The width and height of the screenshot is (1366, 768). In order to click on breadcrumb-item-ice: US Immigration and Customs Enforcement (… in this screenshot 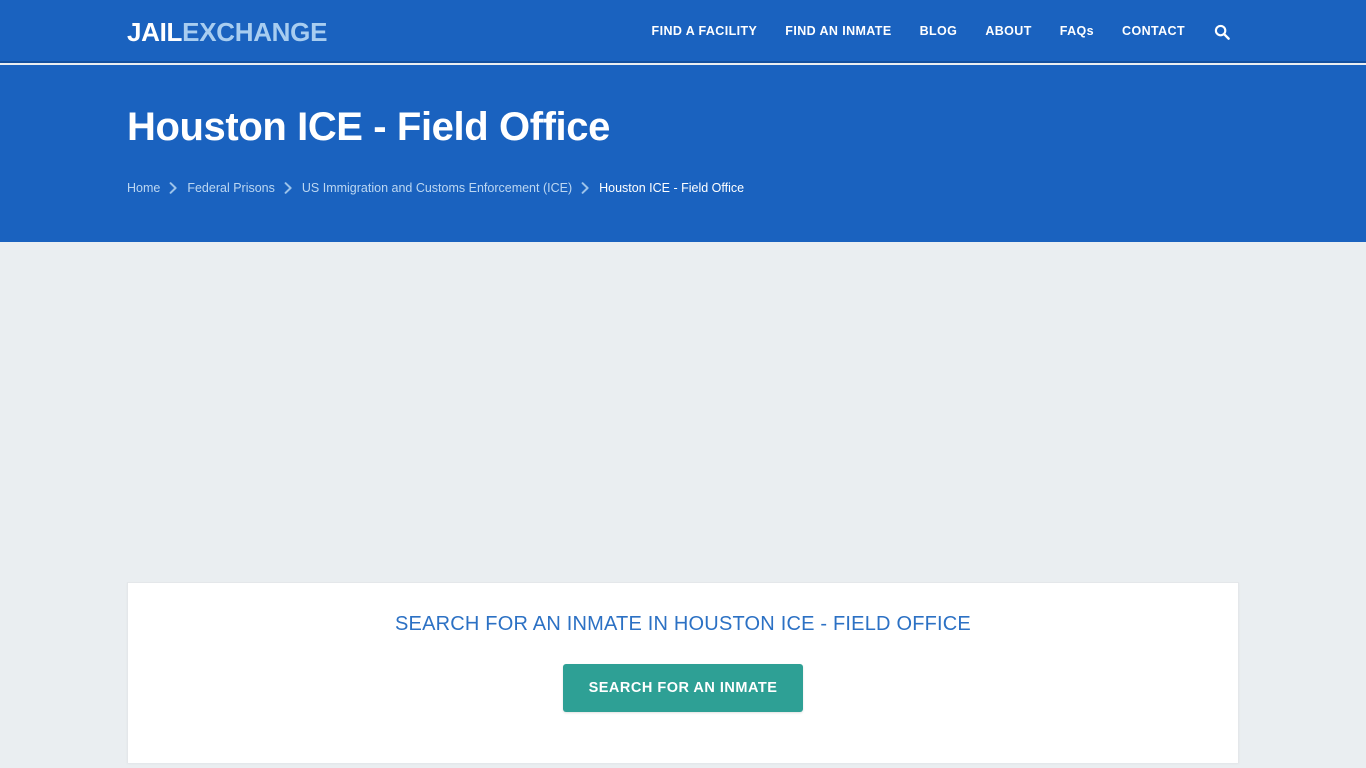, I will do `click(437, 188)`.